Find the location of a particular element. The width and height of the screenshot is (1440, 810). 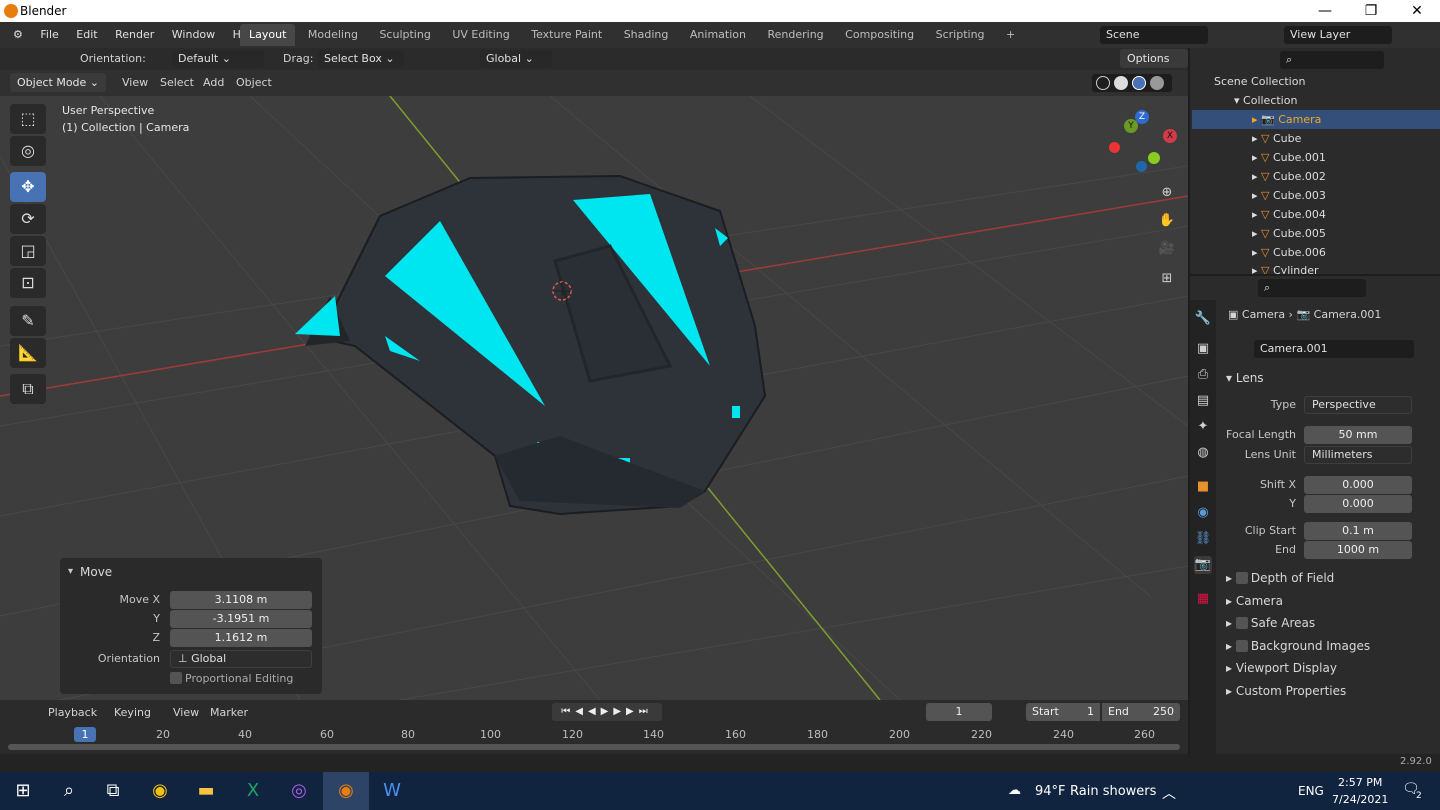

outliner-item-cube: ▸ ▽ Cube is located at coordinates (1316, 138).